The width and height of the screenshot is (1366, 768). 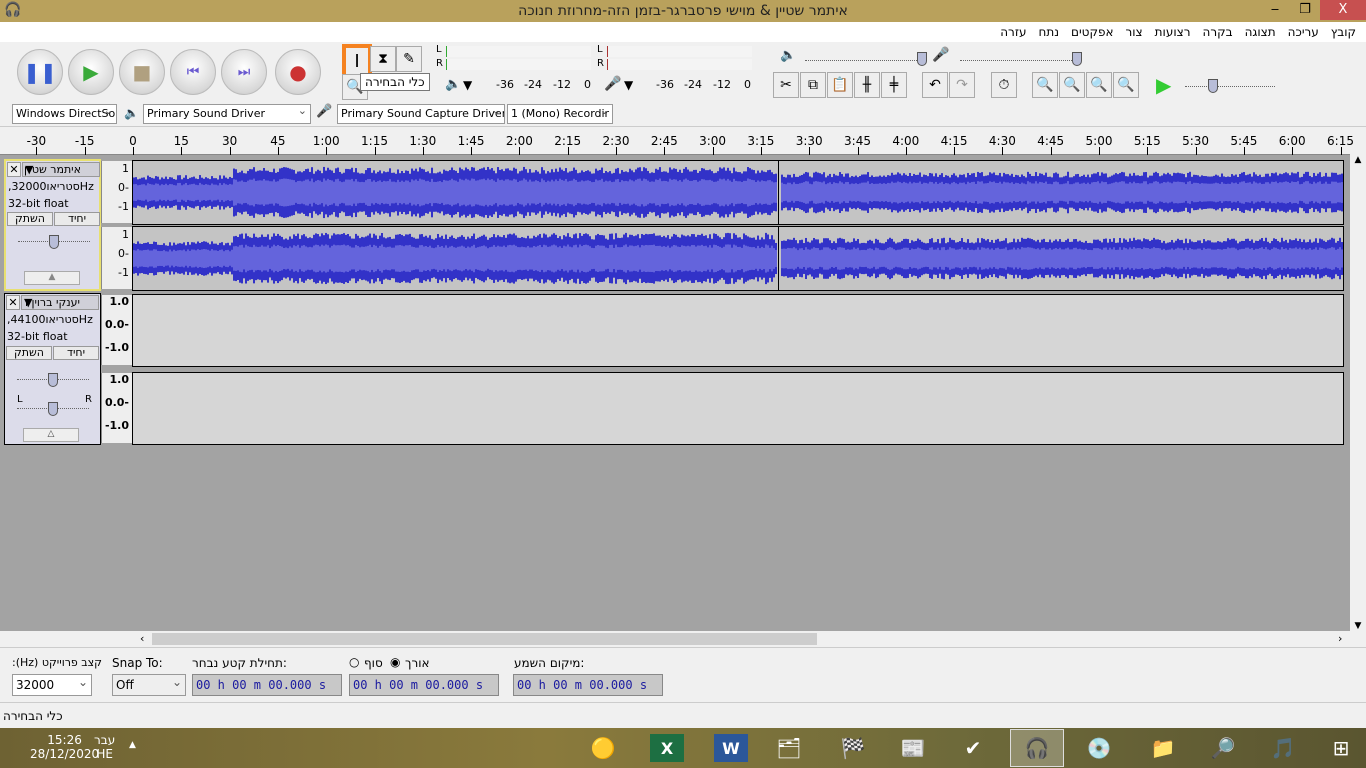 I want to click on audio-position-time: 00 h 00 m 00.000 s, so click(x=588, y=685).